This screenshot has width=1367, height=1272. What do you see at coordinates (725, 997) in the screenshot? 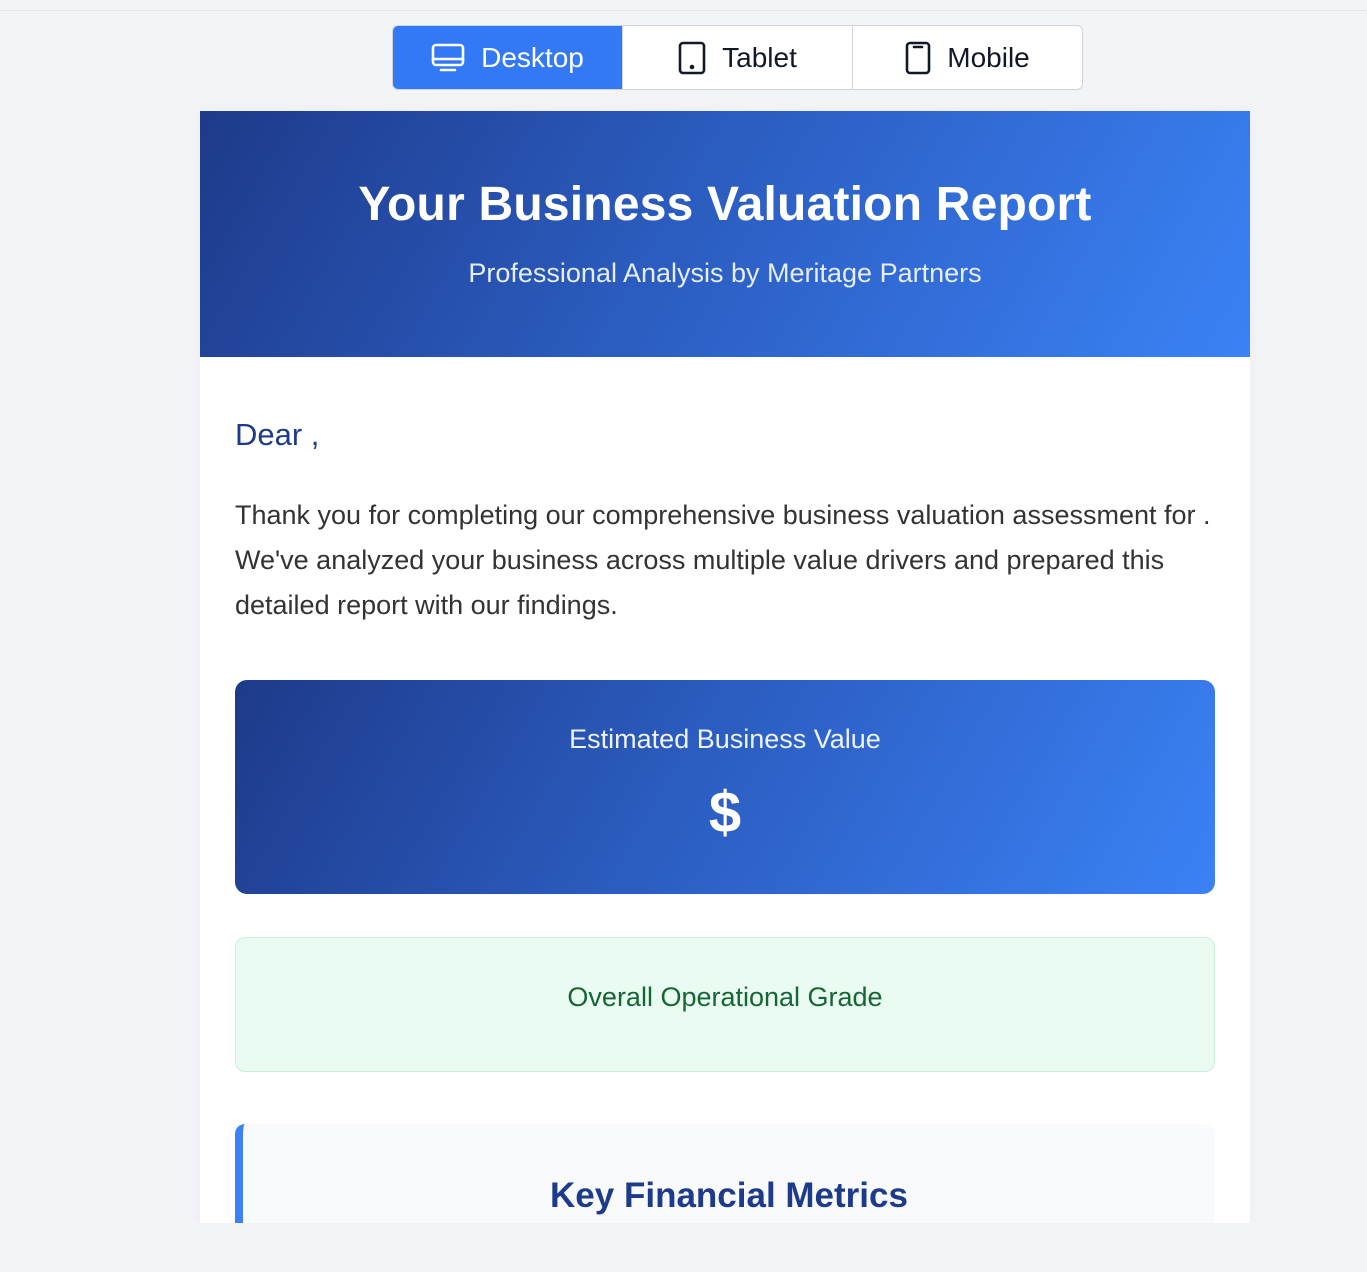
I see `operational-grade-label: Overall Operational Grade` at bounding box center [725, 997].